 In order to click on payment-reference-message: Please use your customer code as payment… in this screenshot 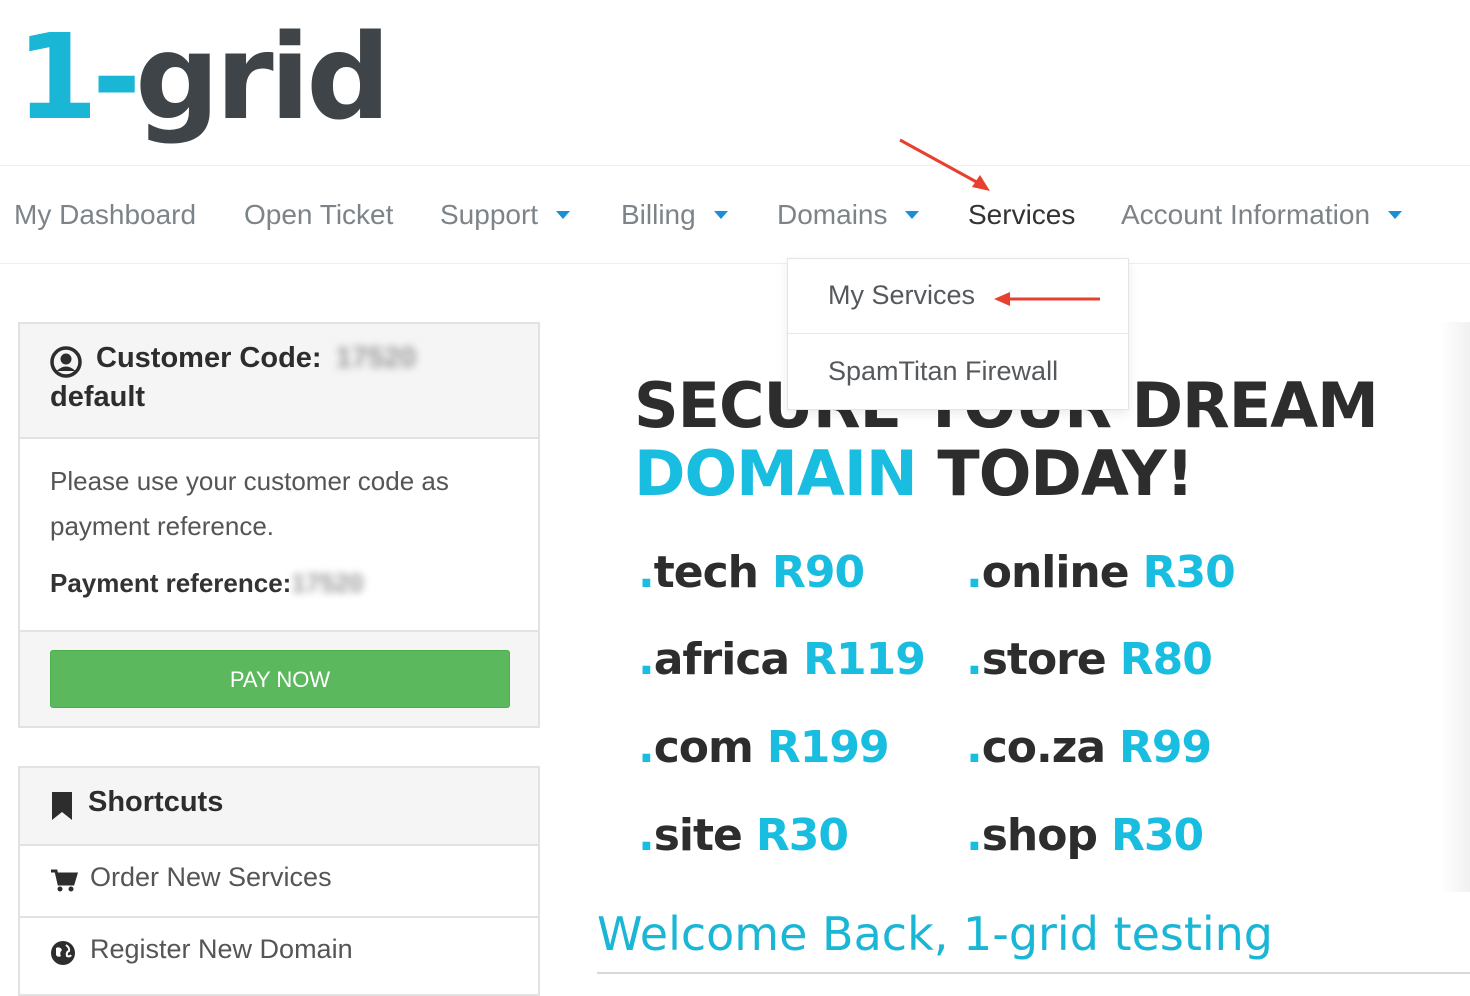, I will do `click(249, 503)`.